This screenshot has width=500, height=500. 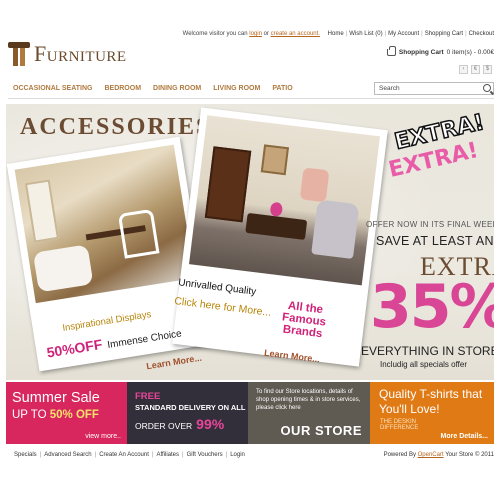 What do you see at coordinates (67, 455) in the screenshot?
I see `footer-link-advanced-search: Advanced Search` at bounding box center [67, 455].